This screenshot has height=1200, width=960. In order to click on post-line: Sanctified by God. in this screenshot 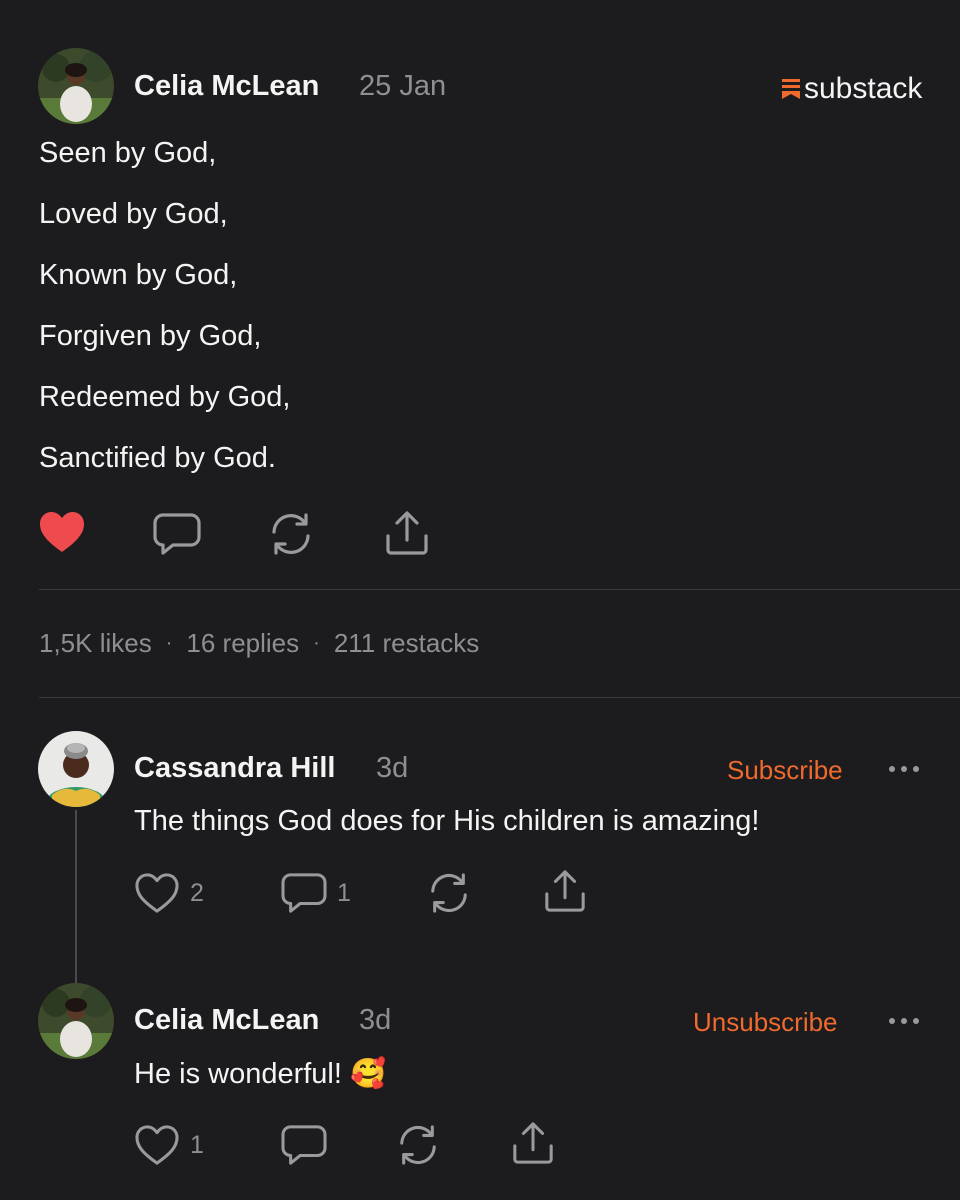, I will do `click(157, 458)`.